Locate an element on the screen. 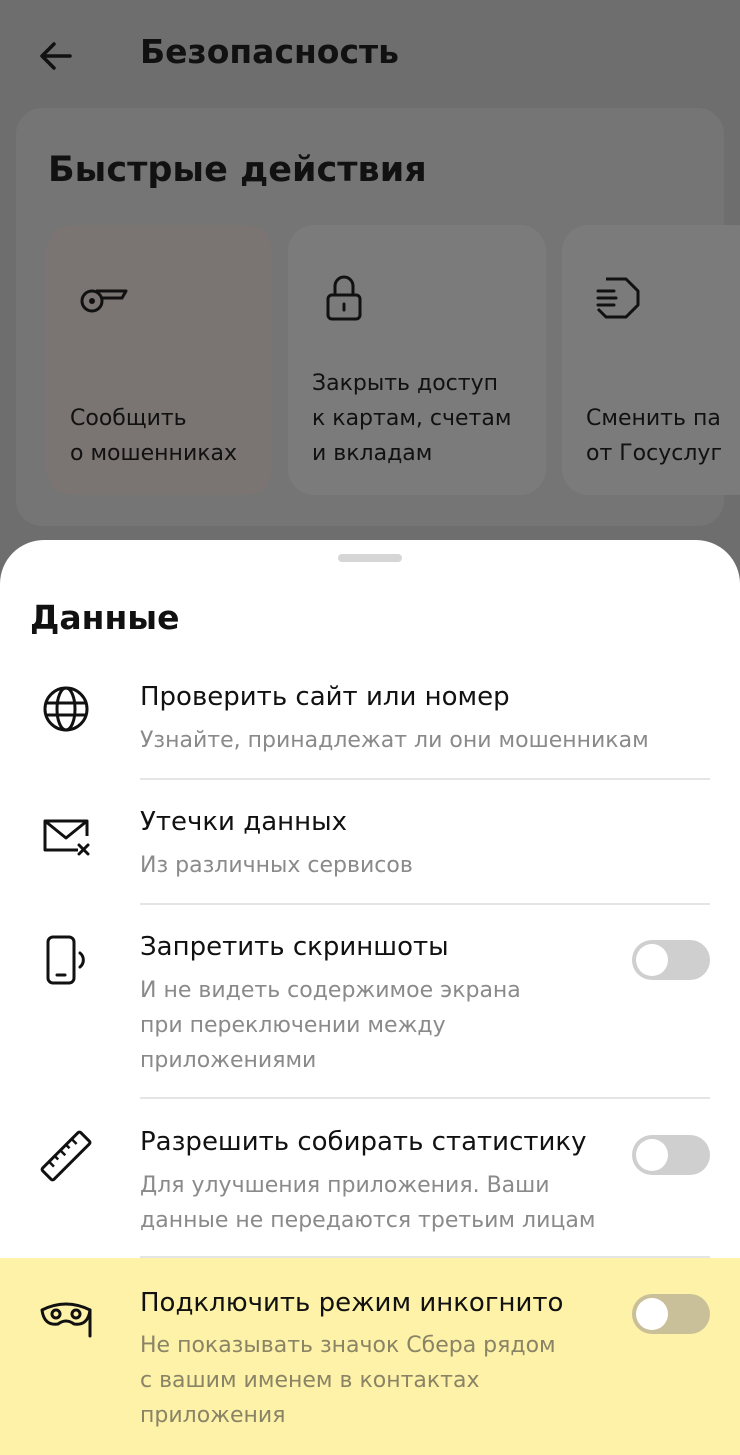 The height and width of the screenshot is (1455, 740). change-password-card: Сменить па от Госуслуг is located at coordinates (651, 360).